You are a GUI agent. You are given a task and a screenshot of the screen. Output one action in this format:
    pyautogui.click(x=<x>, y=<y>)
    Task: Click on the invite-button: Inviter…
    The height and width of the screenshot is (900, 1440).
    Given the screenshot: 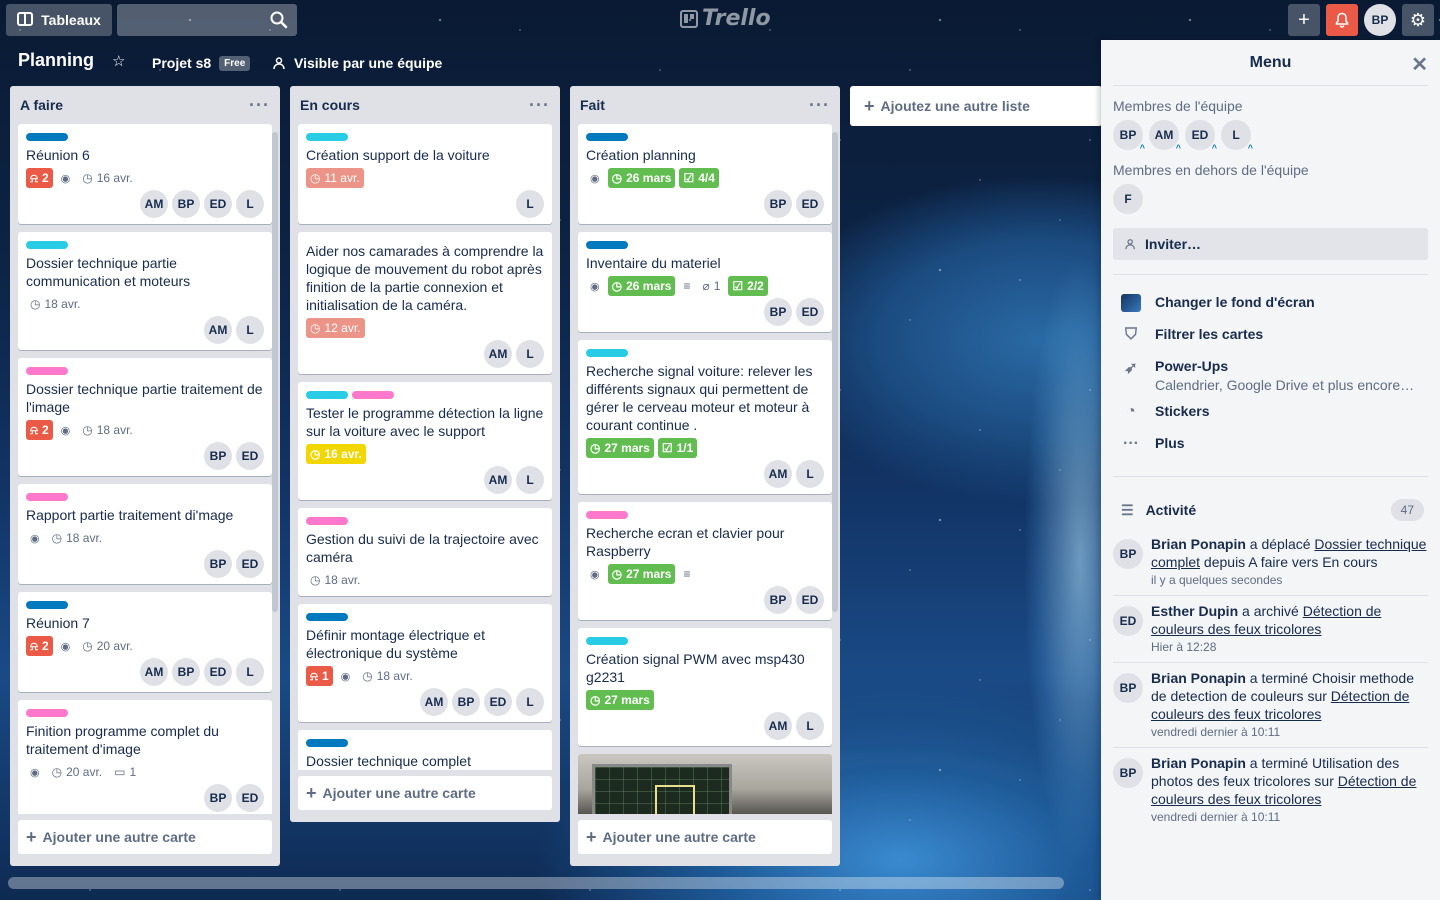 What is the action you would take?
    pyautogui.click(x=1270, y=244)
    